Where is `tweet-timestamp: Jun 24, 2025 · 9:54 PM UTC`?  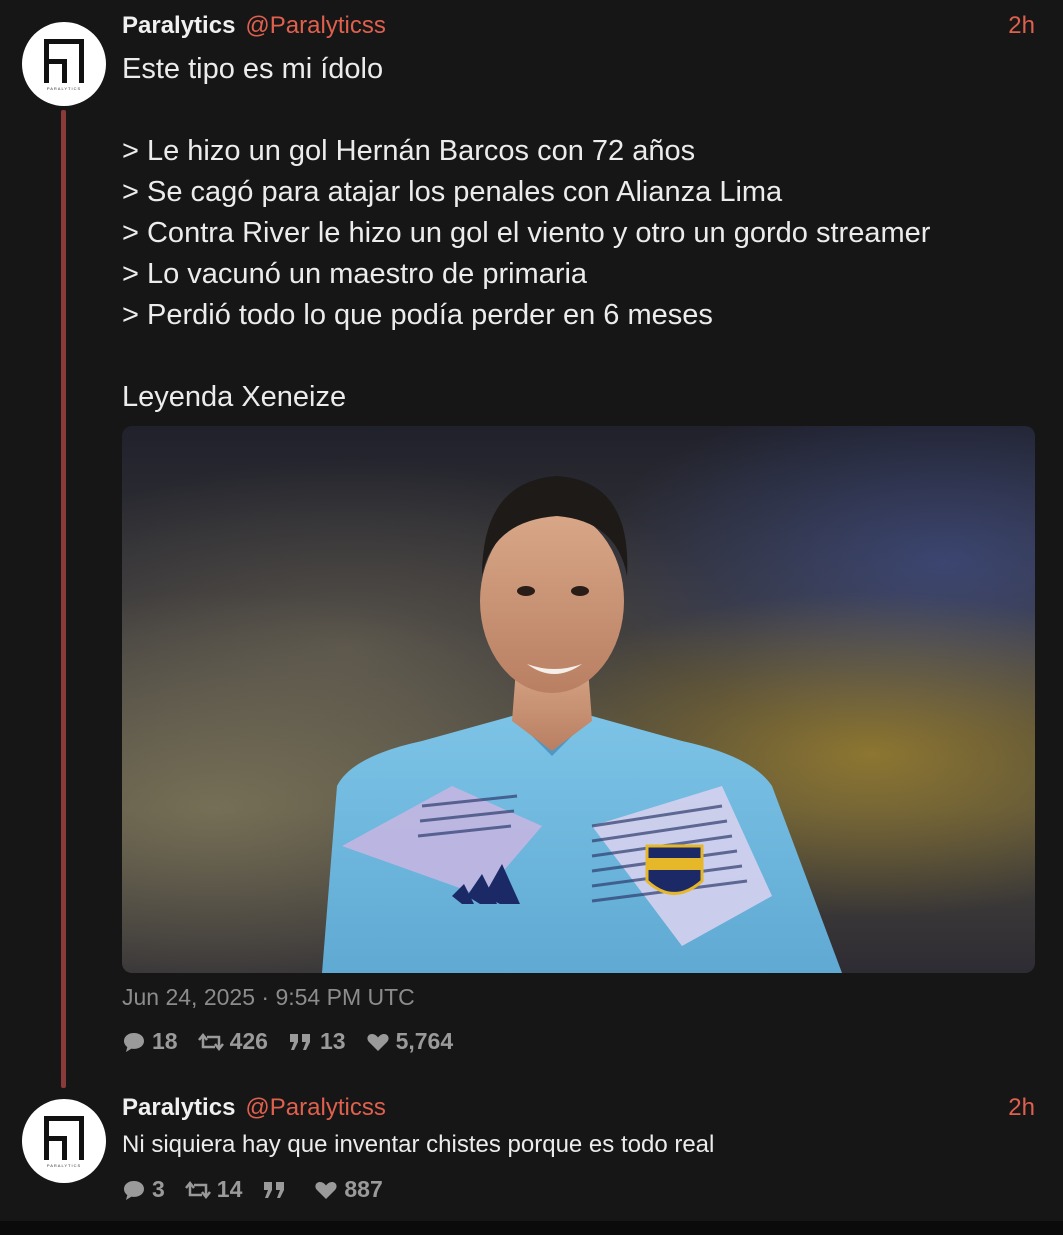 tweet-timestamp: Jun 24, 2025 · 9:54 PM UTC is located at coordinates (268, 997).